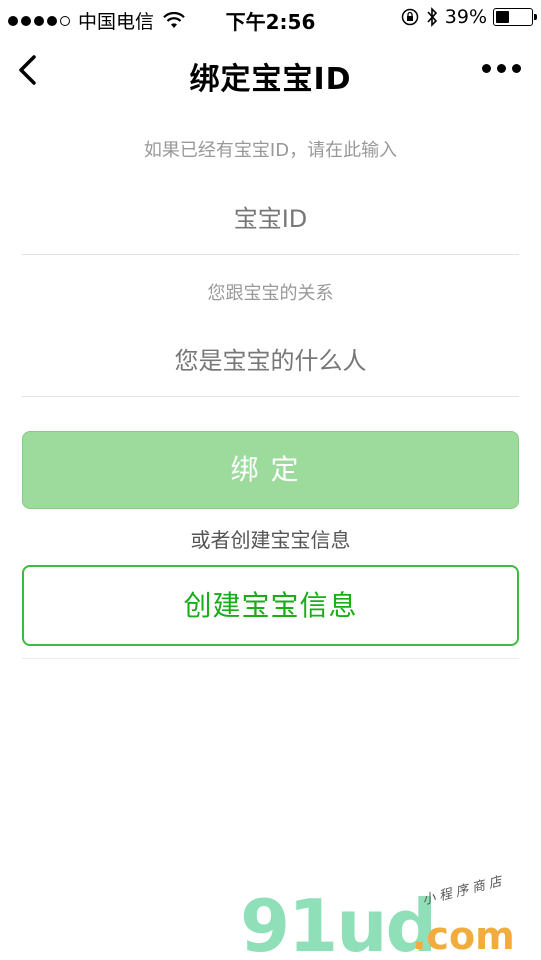 This screenshot has width=541, height=960. What do you see at coordinates (270, 470) in the screenshot?
I see `bind-button: 绑定` at bounding box center [270, 470].